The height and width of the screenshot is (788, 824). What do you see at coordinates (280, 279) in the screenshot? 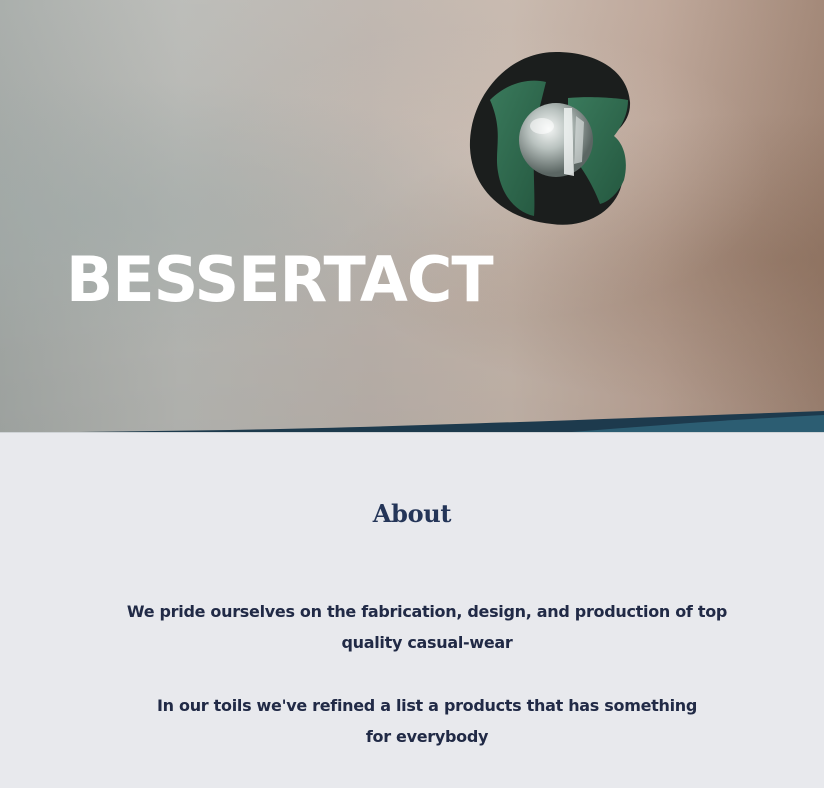
I see `brand-title: BESSERTACT` at bounding box center [280, 279].